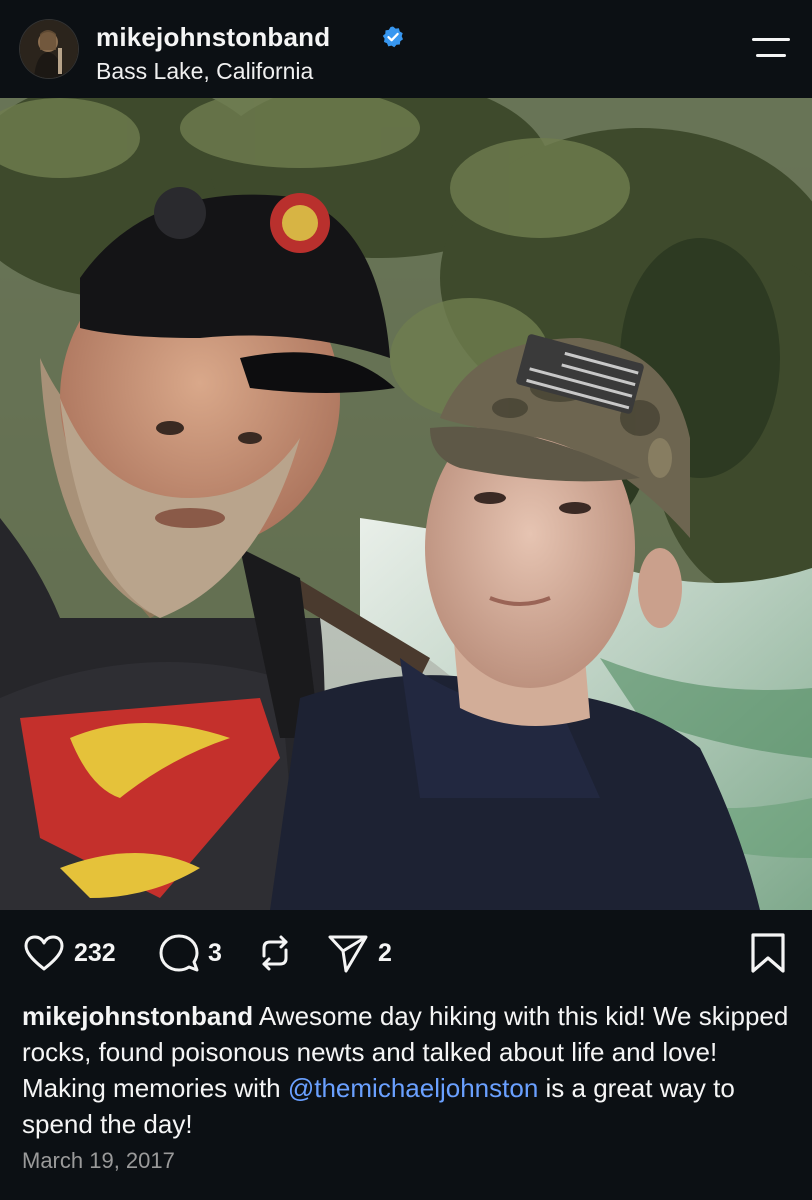 Image resolution: width=812 pixels, height=1200 pixels. I want to click on menu-icon, so click(771, 50).